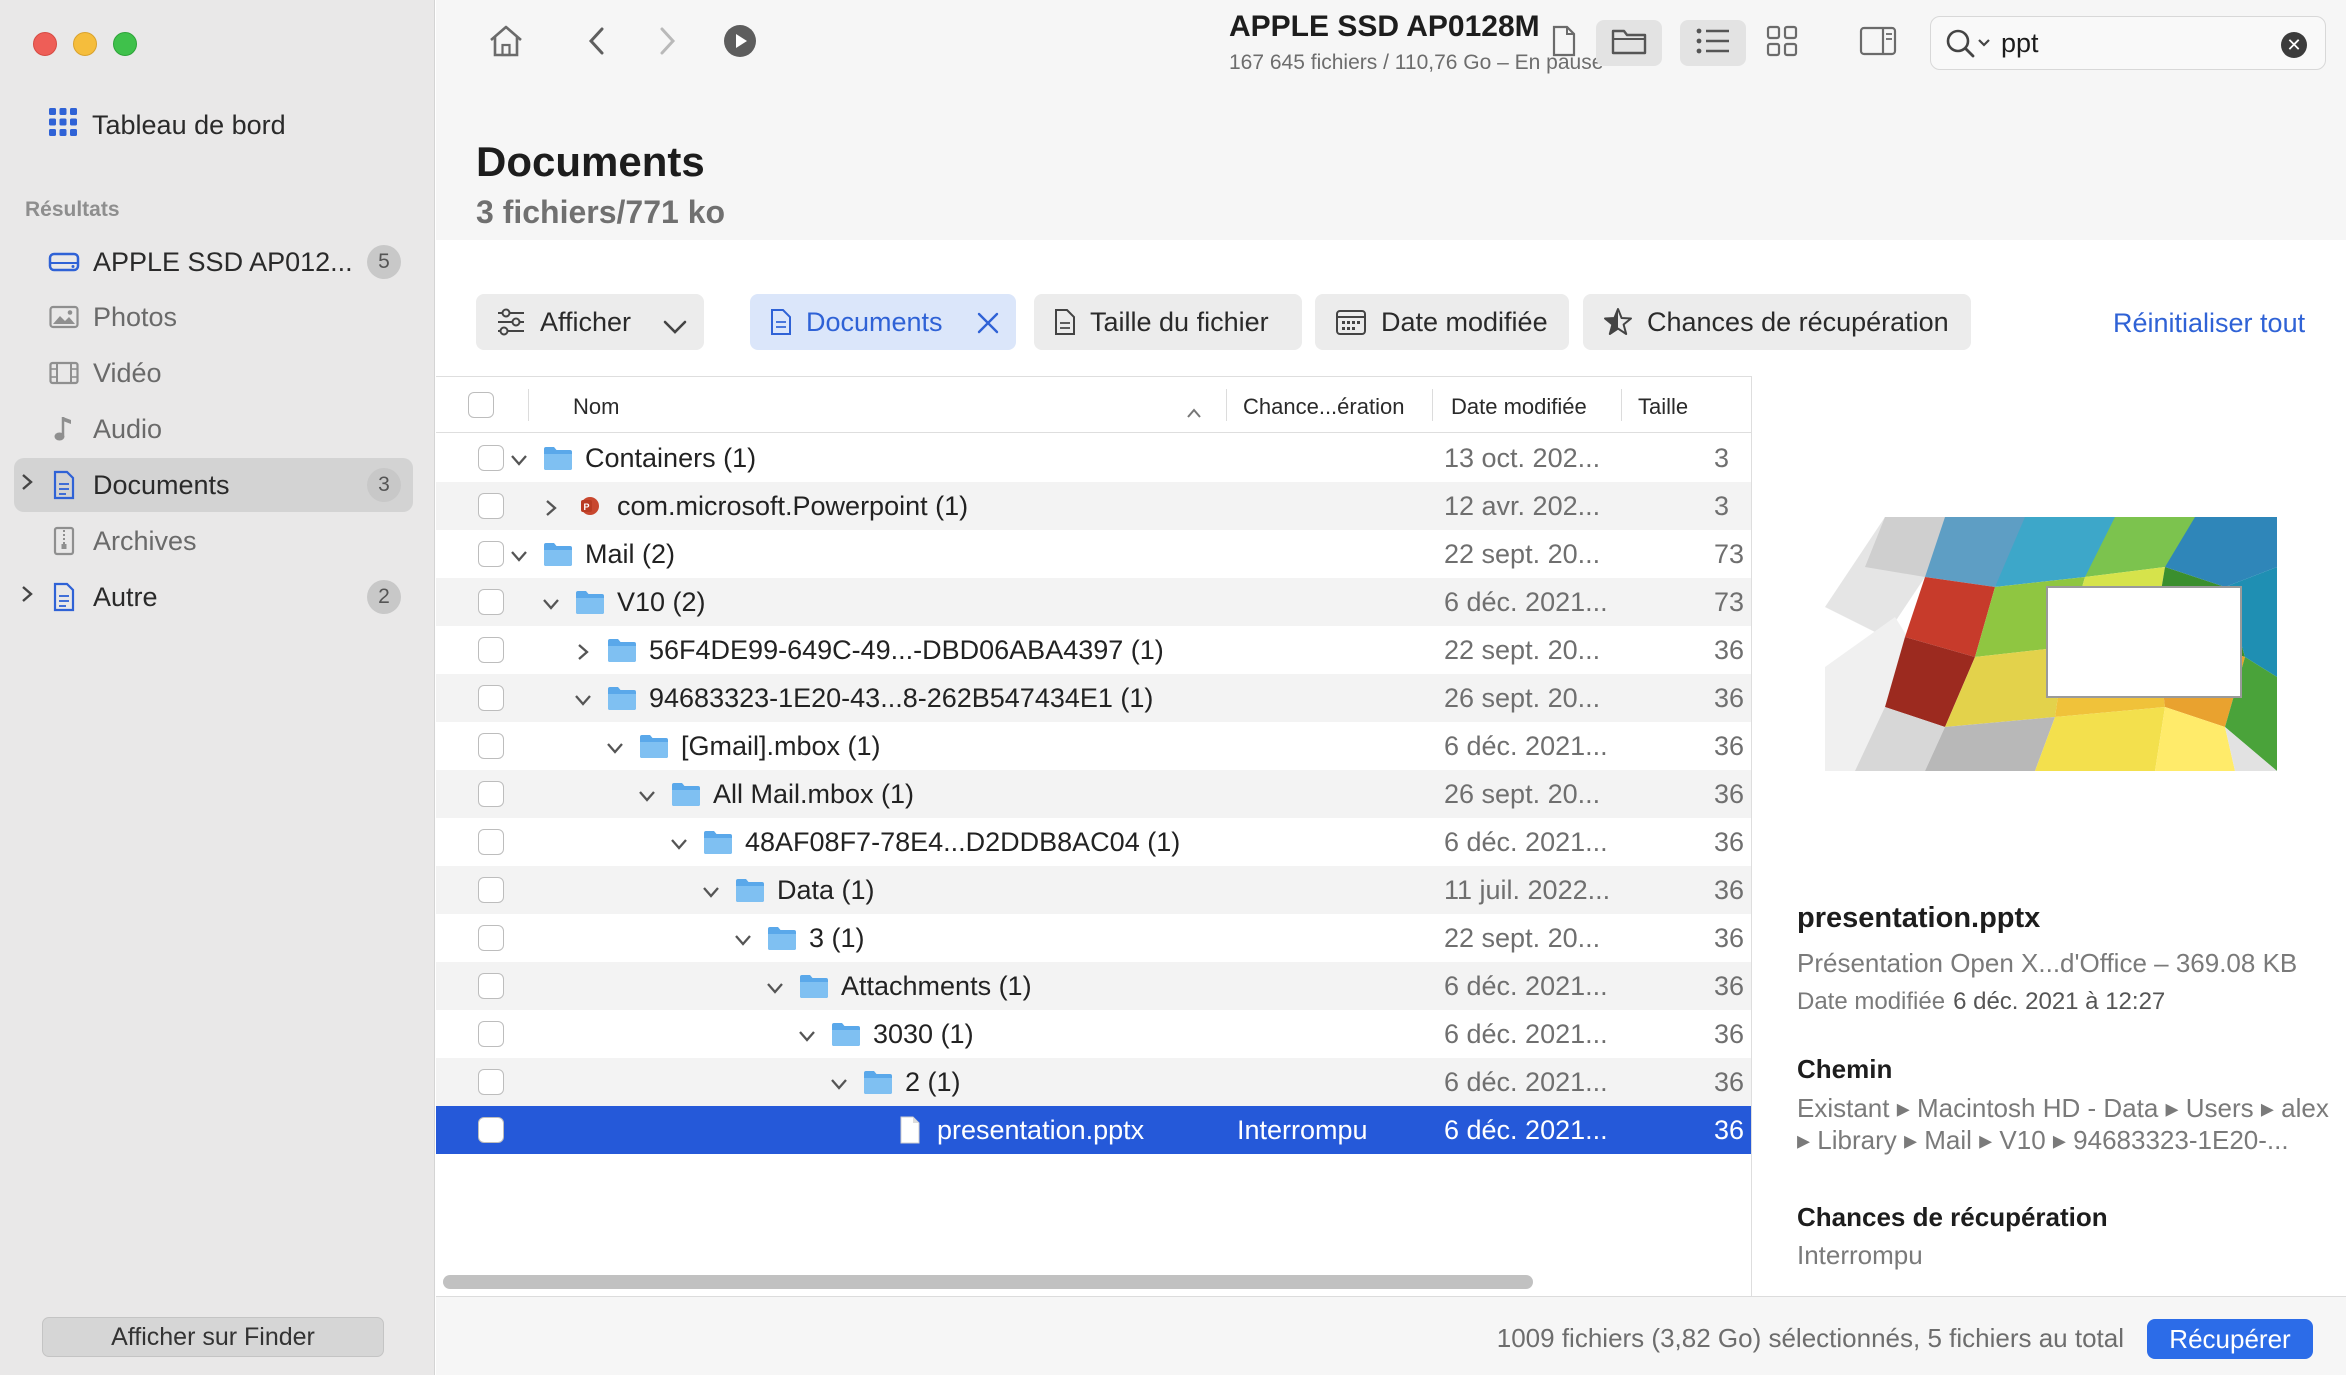 The height and width of the screenshot is (1375, 2346). What do you see at coordinates (1093, 554) in the screenshot?
I see `table-row: Mail (2) 22 sept. 20... 73` at bounding box center [1093, 554].